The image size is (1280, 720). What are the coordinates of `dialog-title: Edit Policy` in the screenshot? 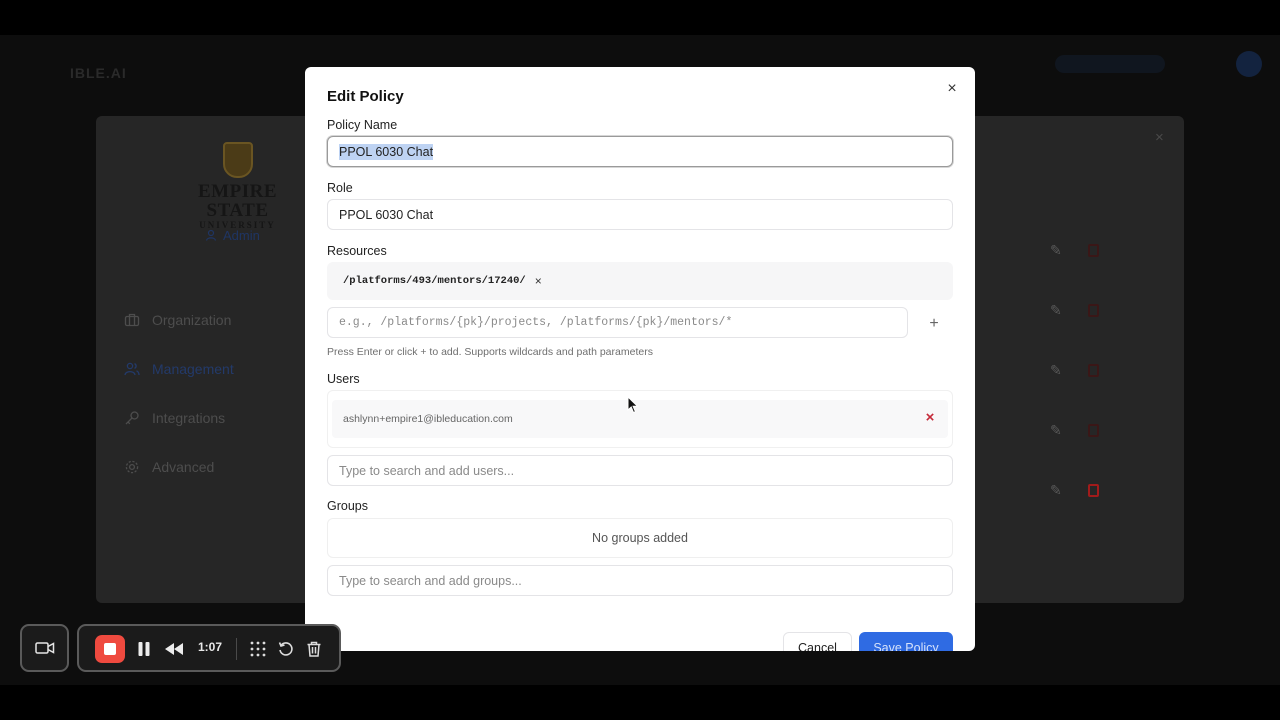 It's located at (365, 96).